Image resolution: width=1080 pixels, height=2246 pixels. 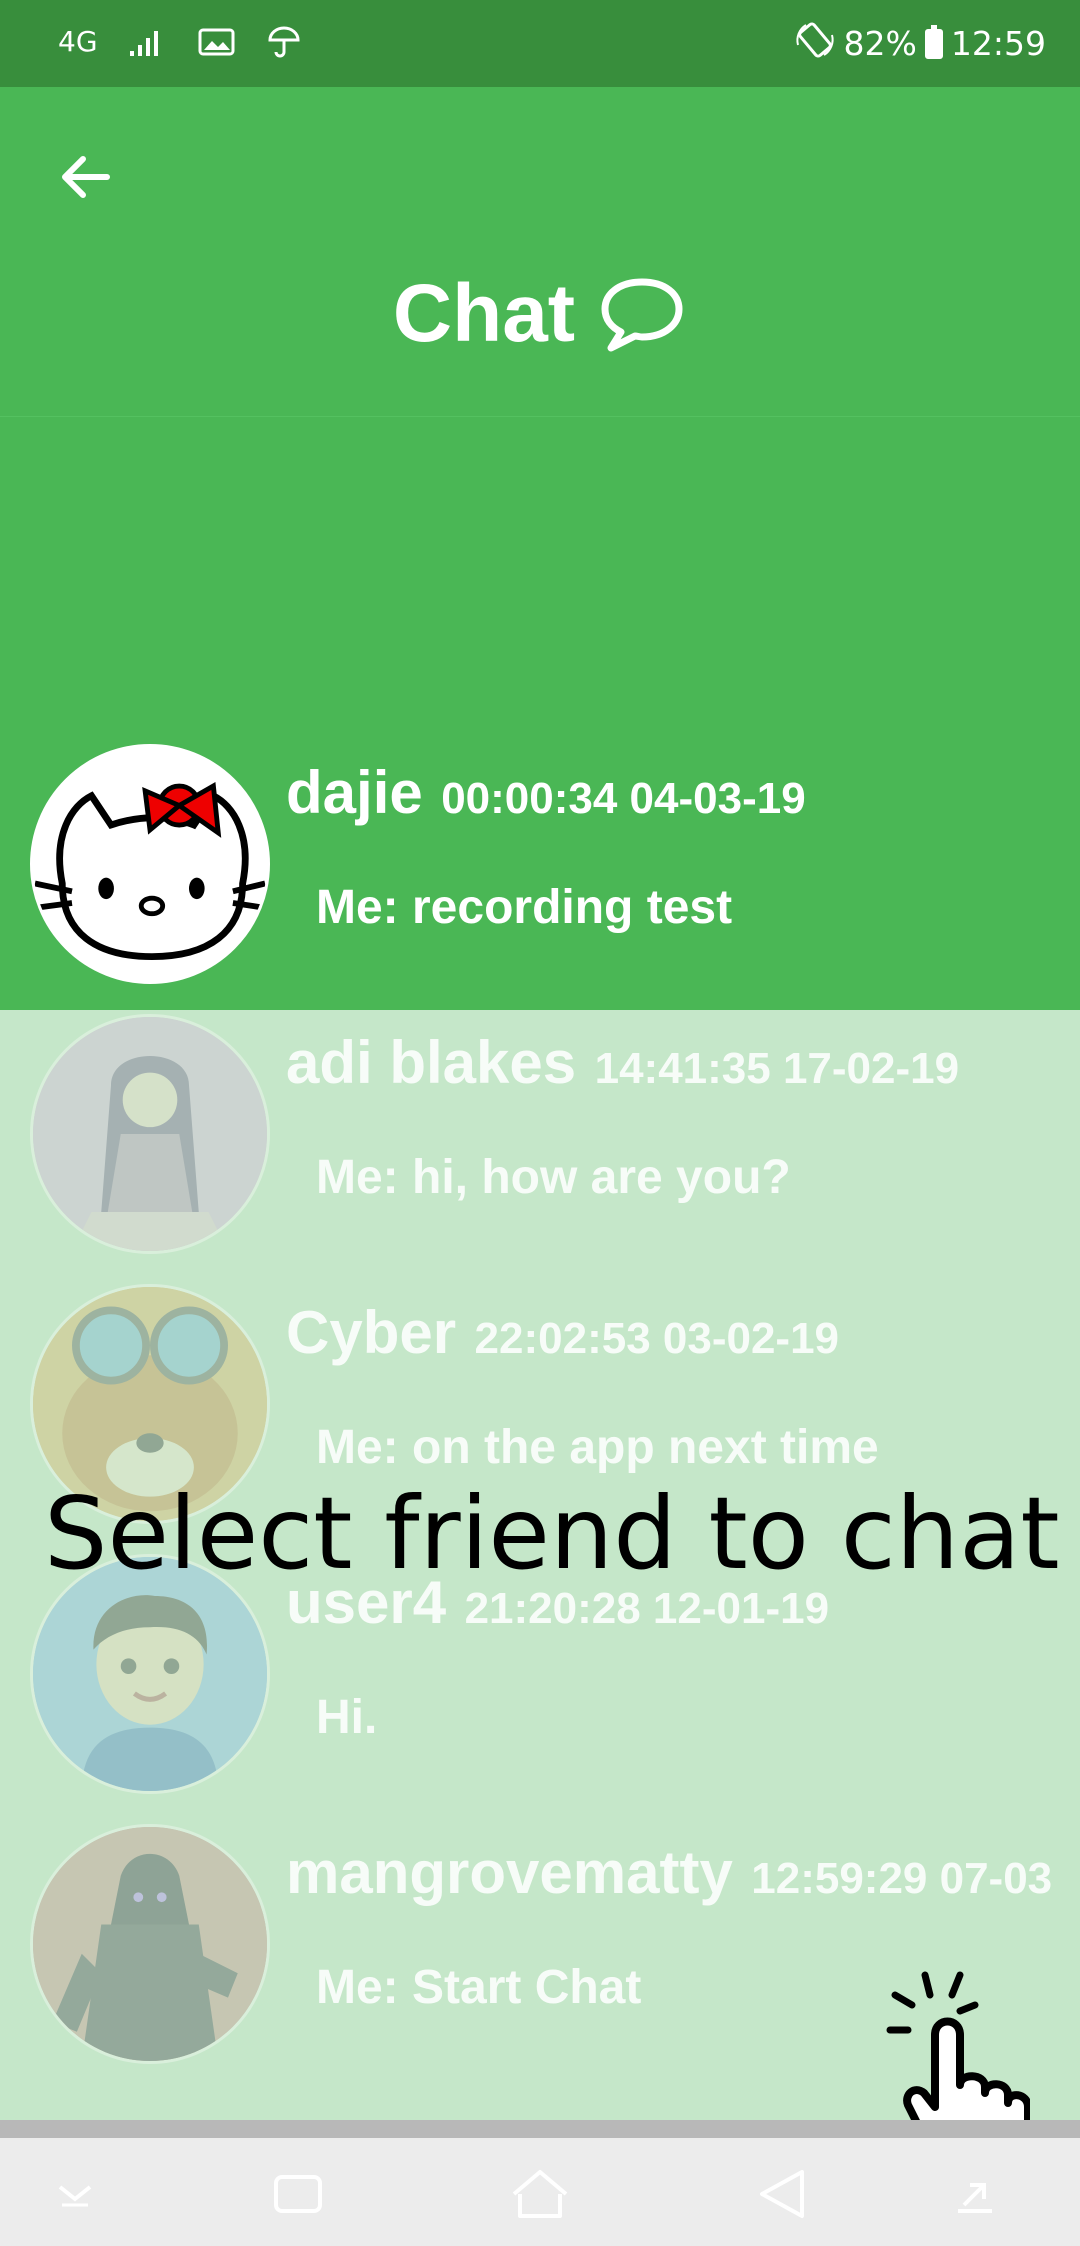 What do you see at coordinates (509, 1872) in the screenshot?
I see `chat-name: mangrovematty` at bounding box center [509, 1872].